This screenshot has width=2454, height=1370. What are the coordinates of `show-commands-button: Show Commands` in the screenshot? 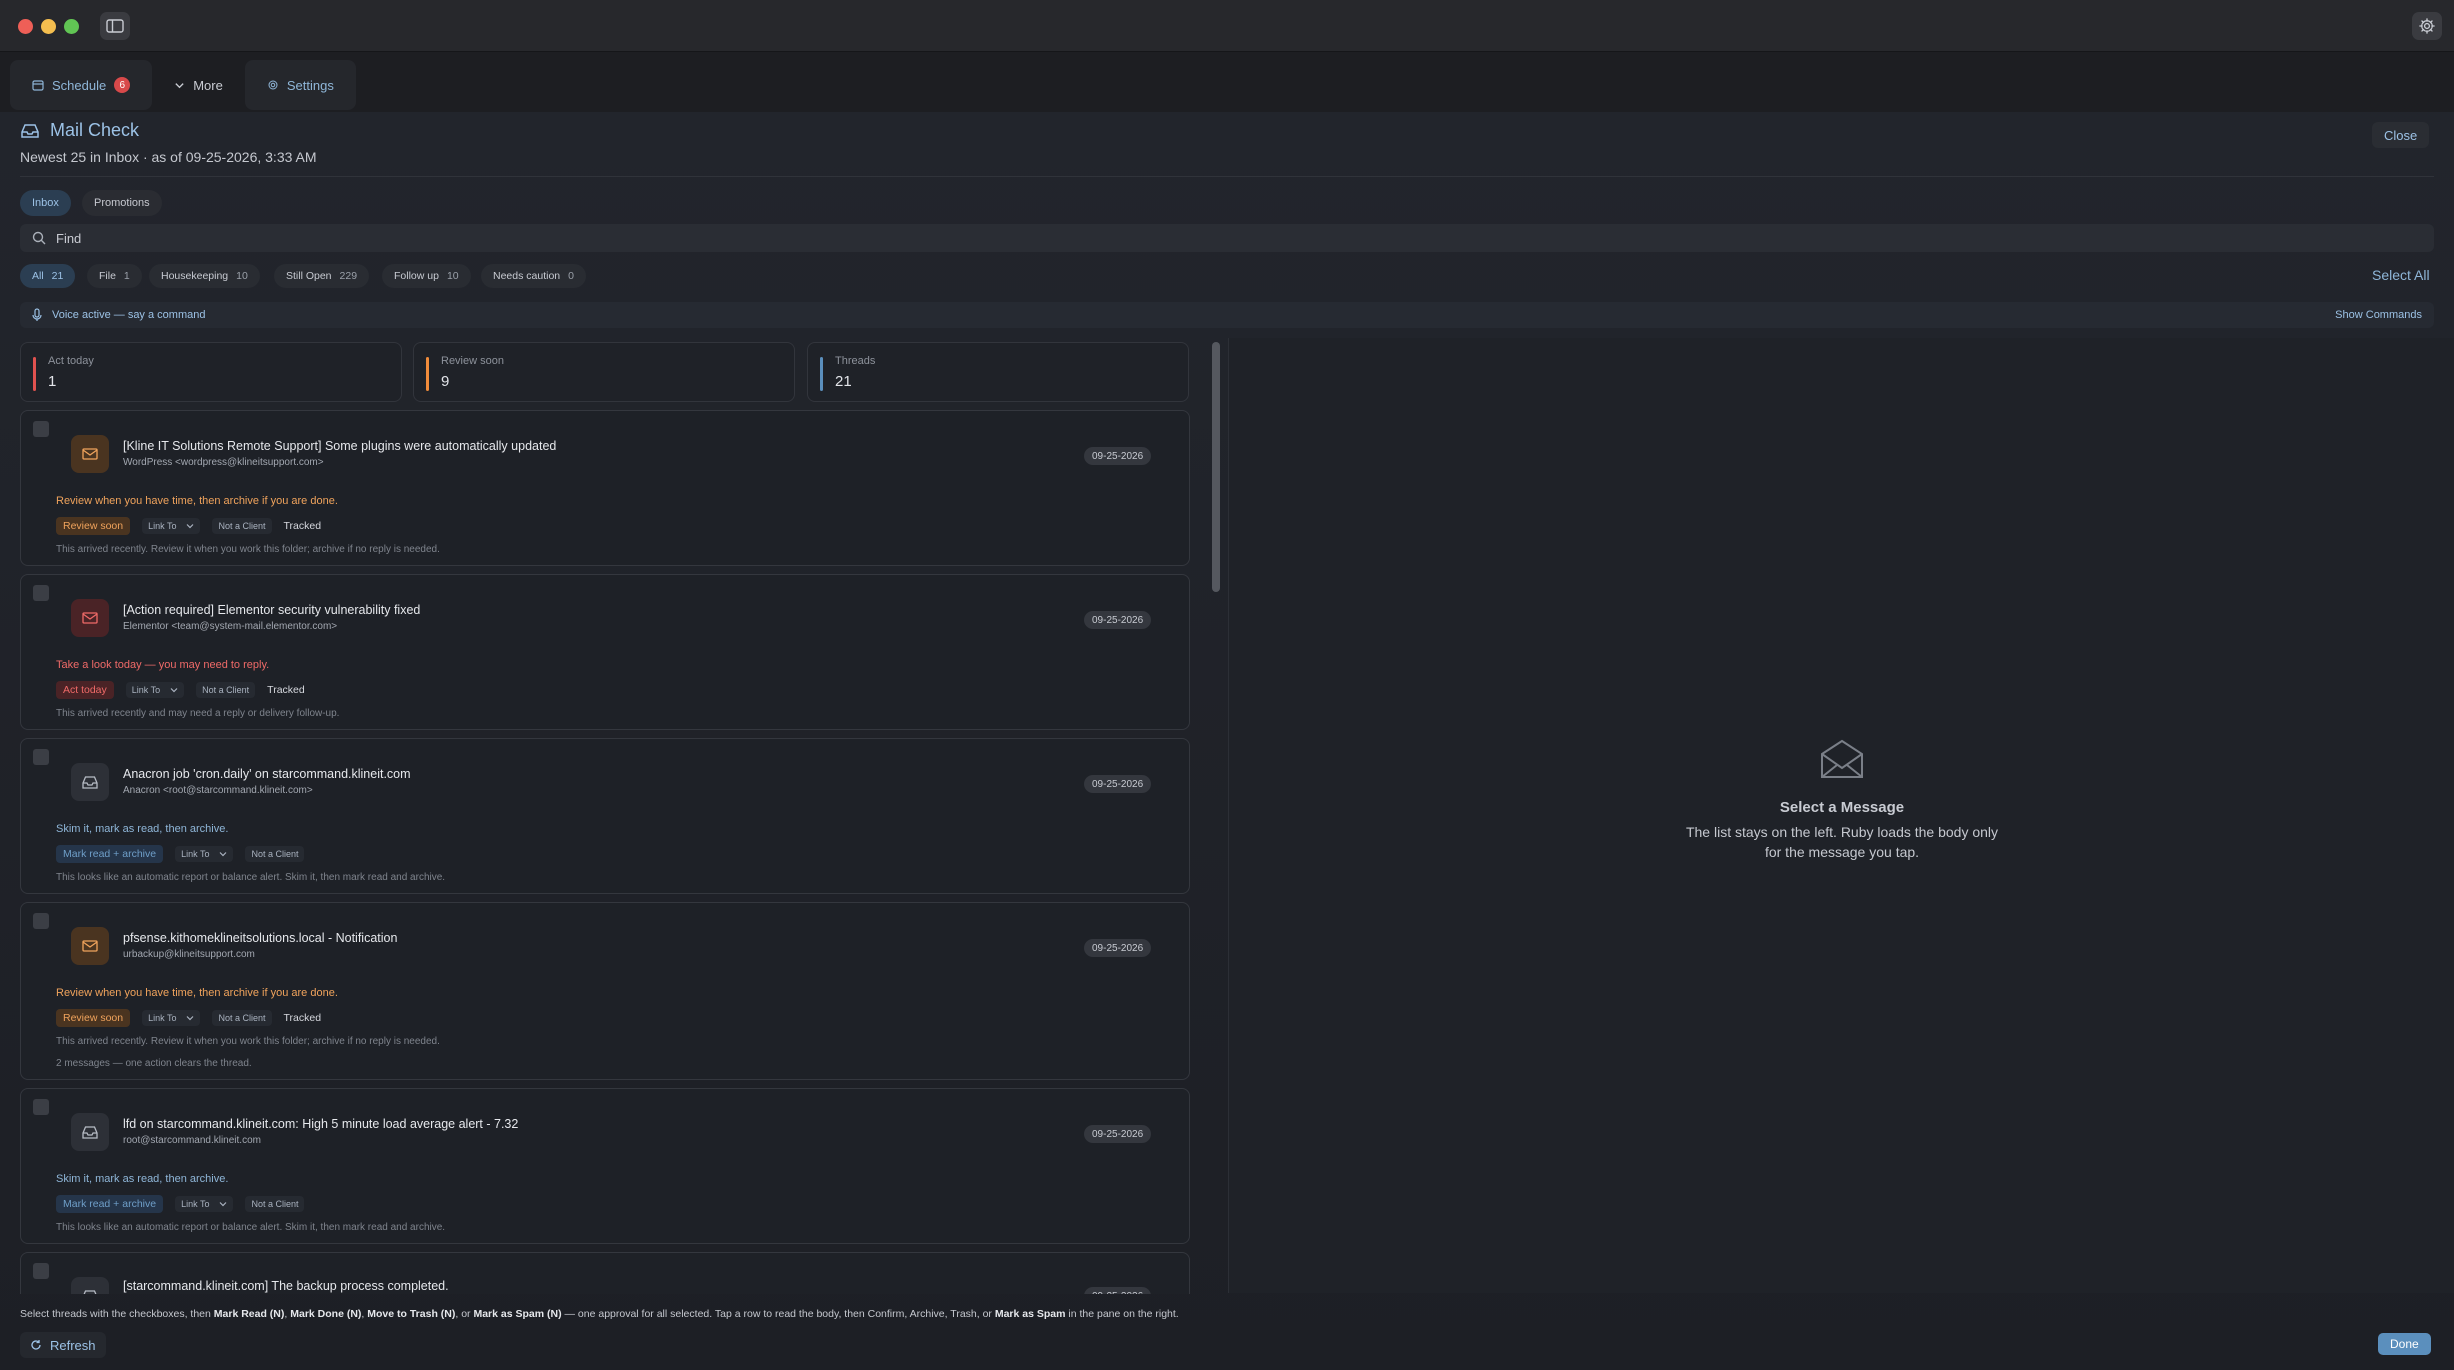 It's located at (2378, 315).